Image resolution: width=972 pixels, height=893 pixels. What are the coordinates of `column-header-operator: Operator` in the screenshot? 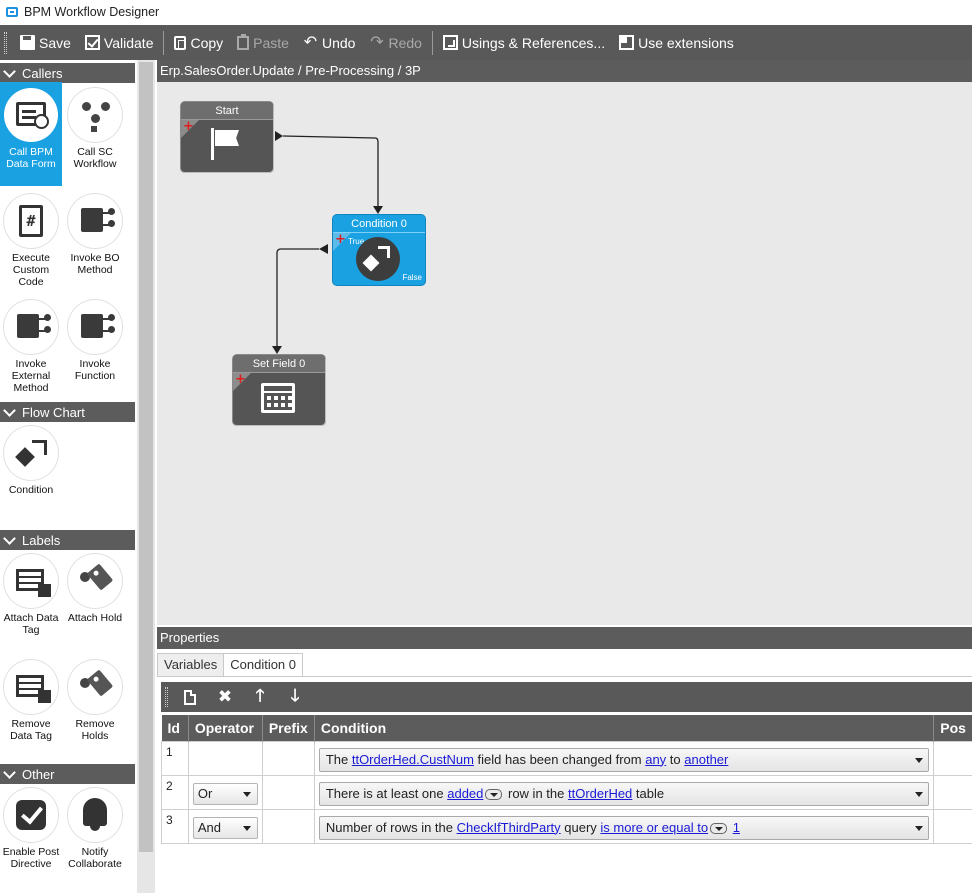 It's located at (225, 728).